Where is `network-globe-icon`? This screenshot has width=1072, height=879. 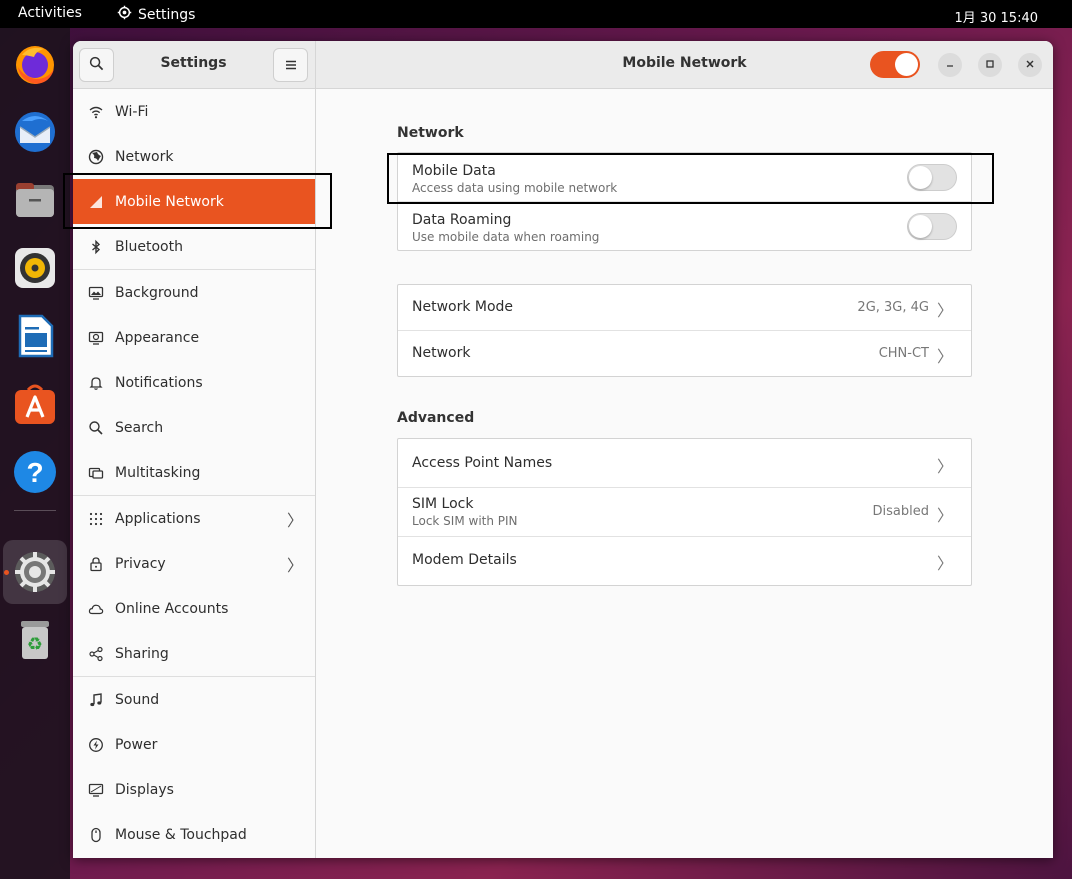 network-globe-icon is located at coordinates (95, 156).